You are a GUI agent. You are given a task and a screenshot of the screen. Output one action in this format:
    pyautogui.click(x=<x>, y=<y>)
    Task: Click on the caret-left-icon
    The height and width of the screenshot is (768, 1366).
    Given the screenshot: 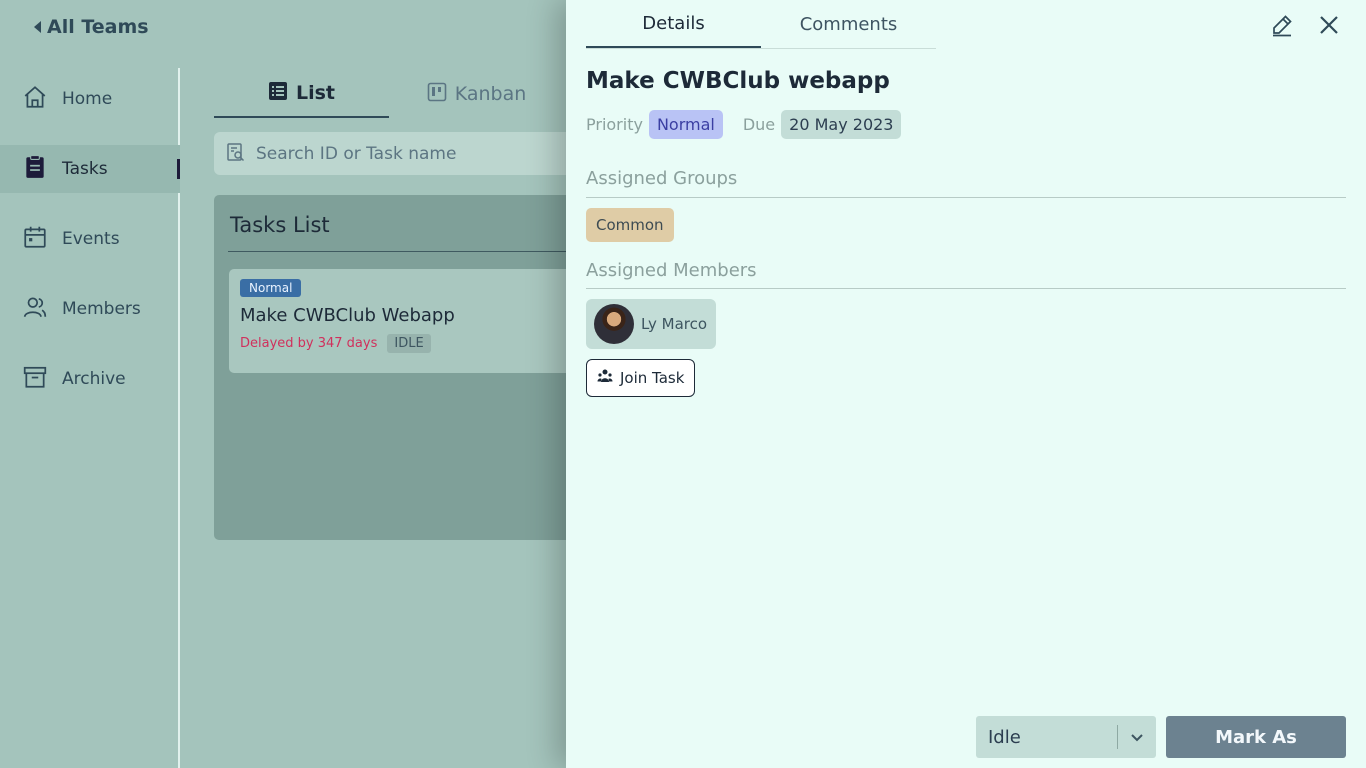 What is the action you would take?
    pyautogui.click(x=37, y=27)
    